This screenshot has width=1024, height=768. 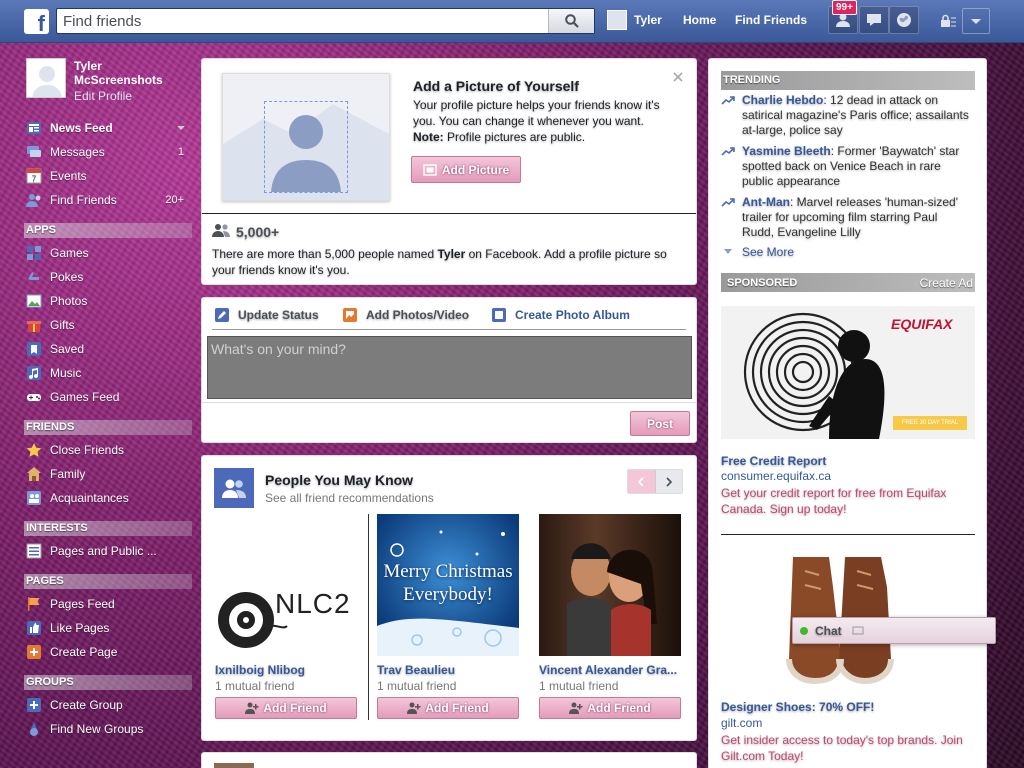 What do you see at coordinates (874, 20) in the screenshot?
I see `messages-button` at bounding box center [874, 20].